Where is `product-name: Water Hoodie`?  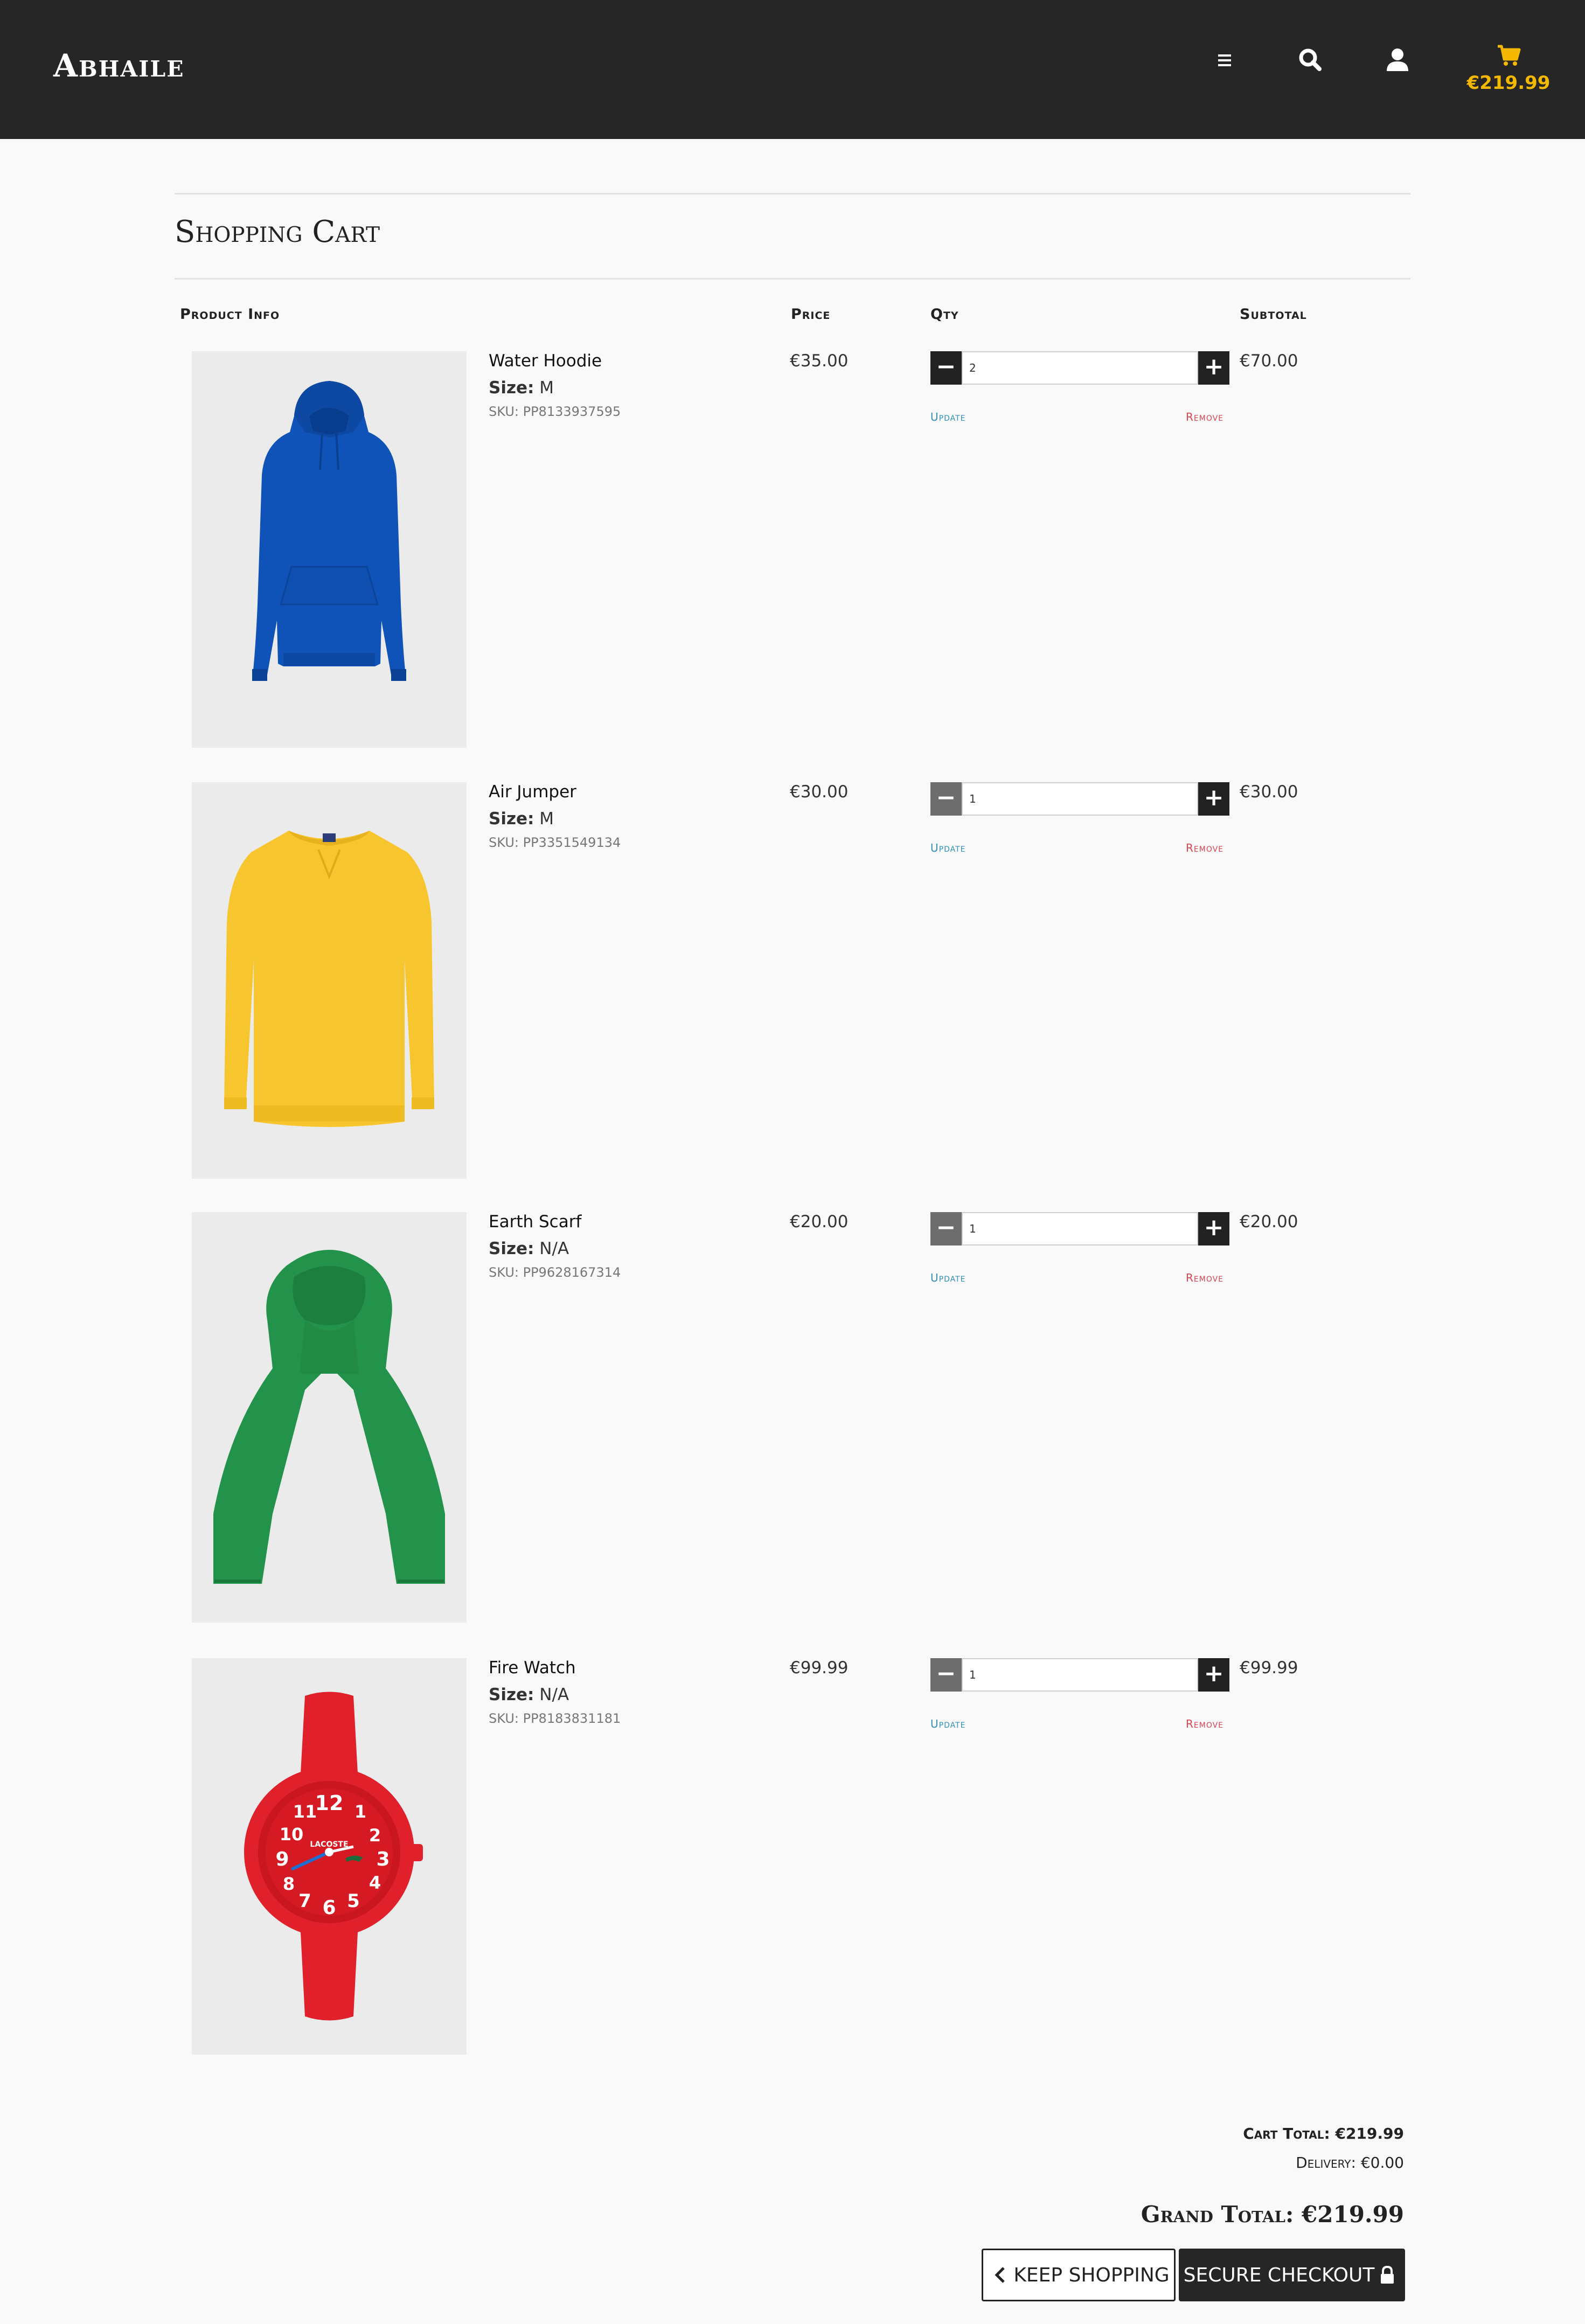 product-name: Water Hoodie is located at coordinates (545, 361).